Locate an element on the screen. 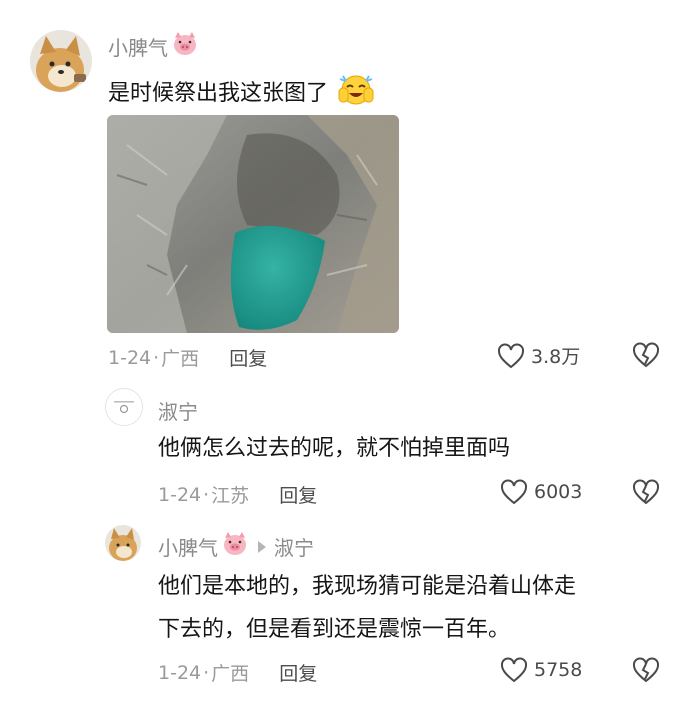  reply2-meta: 1-24 · 广西 回复 is located at coordinates (237, 672).